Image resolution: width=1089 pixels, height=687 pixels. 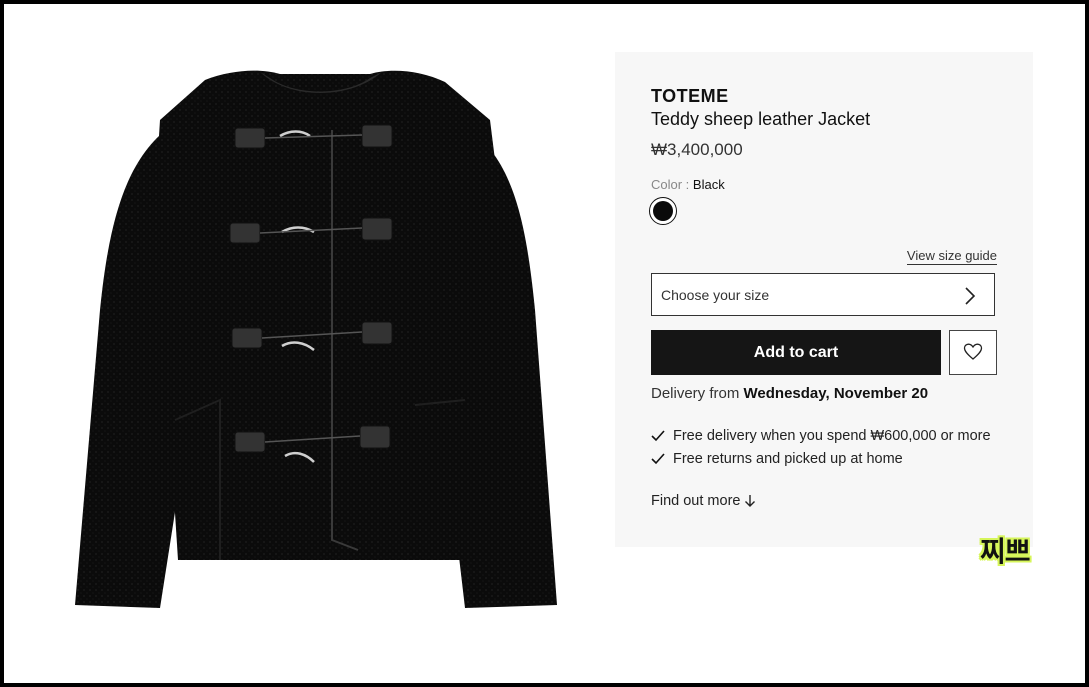 What do you see at coordinates (750, 501) in the screenshot?
I see `arrow-down-icon` at bounding box center [750, 501].